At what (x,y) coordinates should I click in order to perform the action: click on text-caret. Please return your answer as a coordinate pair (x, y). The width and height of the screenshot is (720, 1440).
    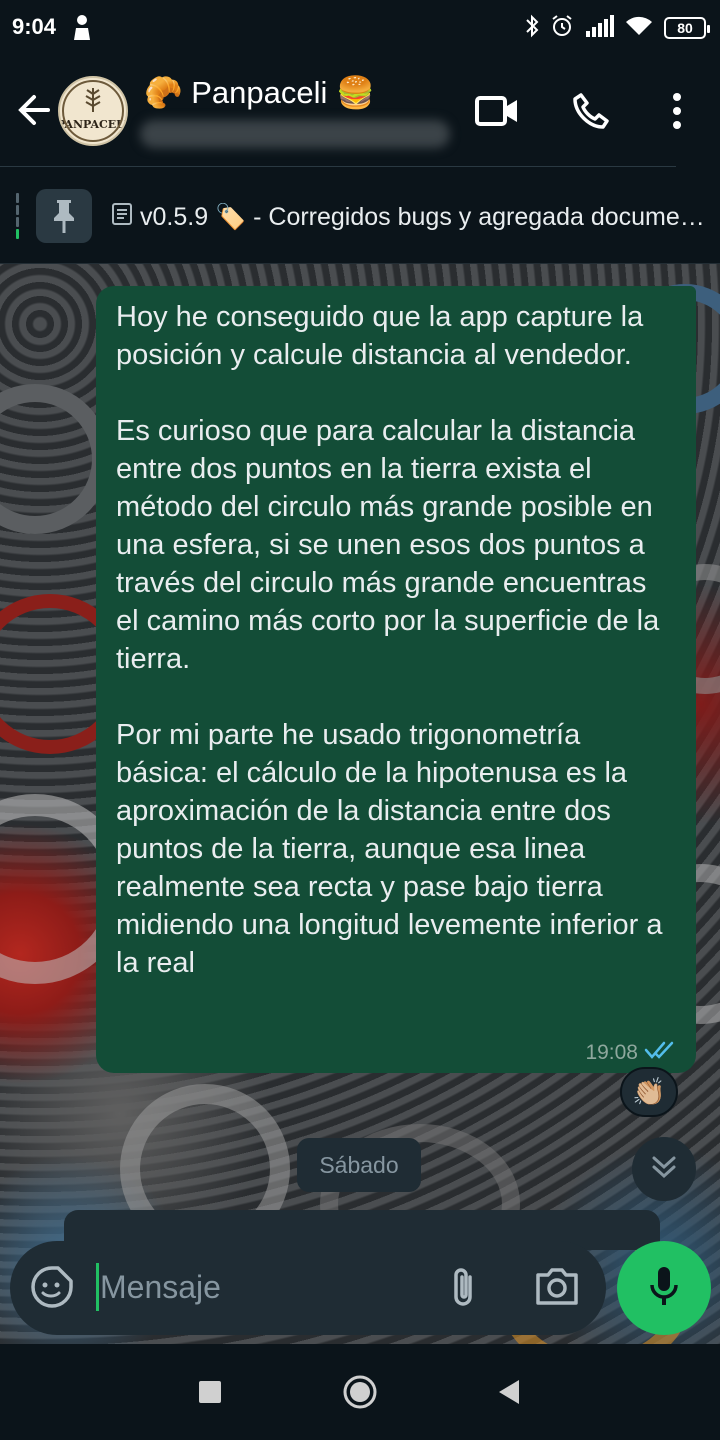
    Looking at the image, I should click on (97, 1287).